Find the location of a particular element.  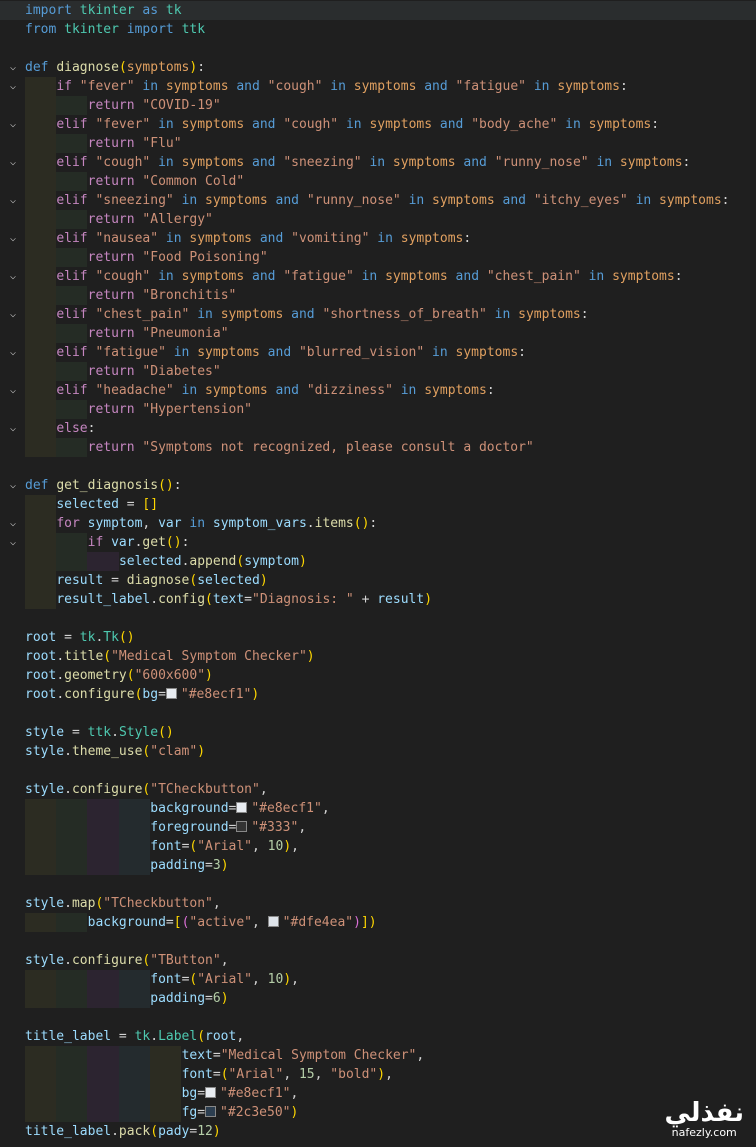

code-line: return "COVID-19" is located at coordinates (378, 105).